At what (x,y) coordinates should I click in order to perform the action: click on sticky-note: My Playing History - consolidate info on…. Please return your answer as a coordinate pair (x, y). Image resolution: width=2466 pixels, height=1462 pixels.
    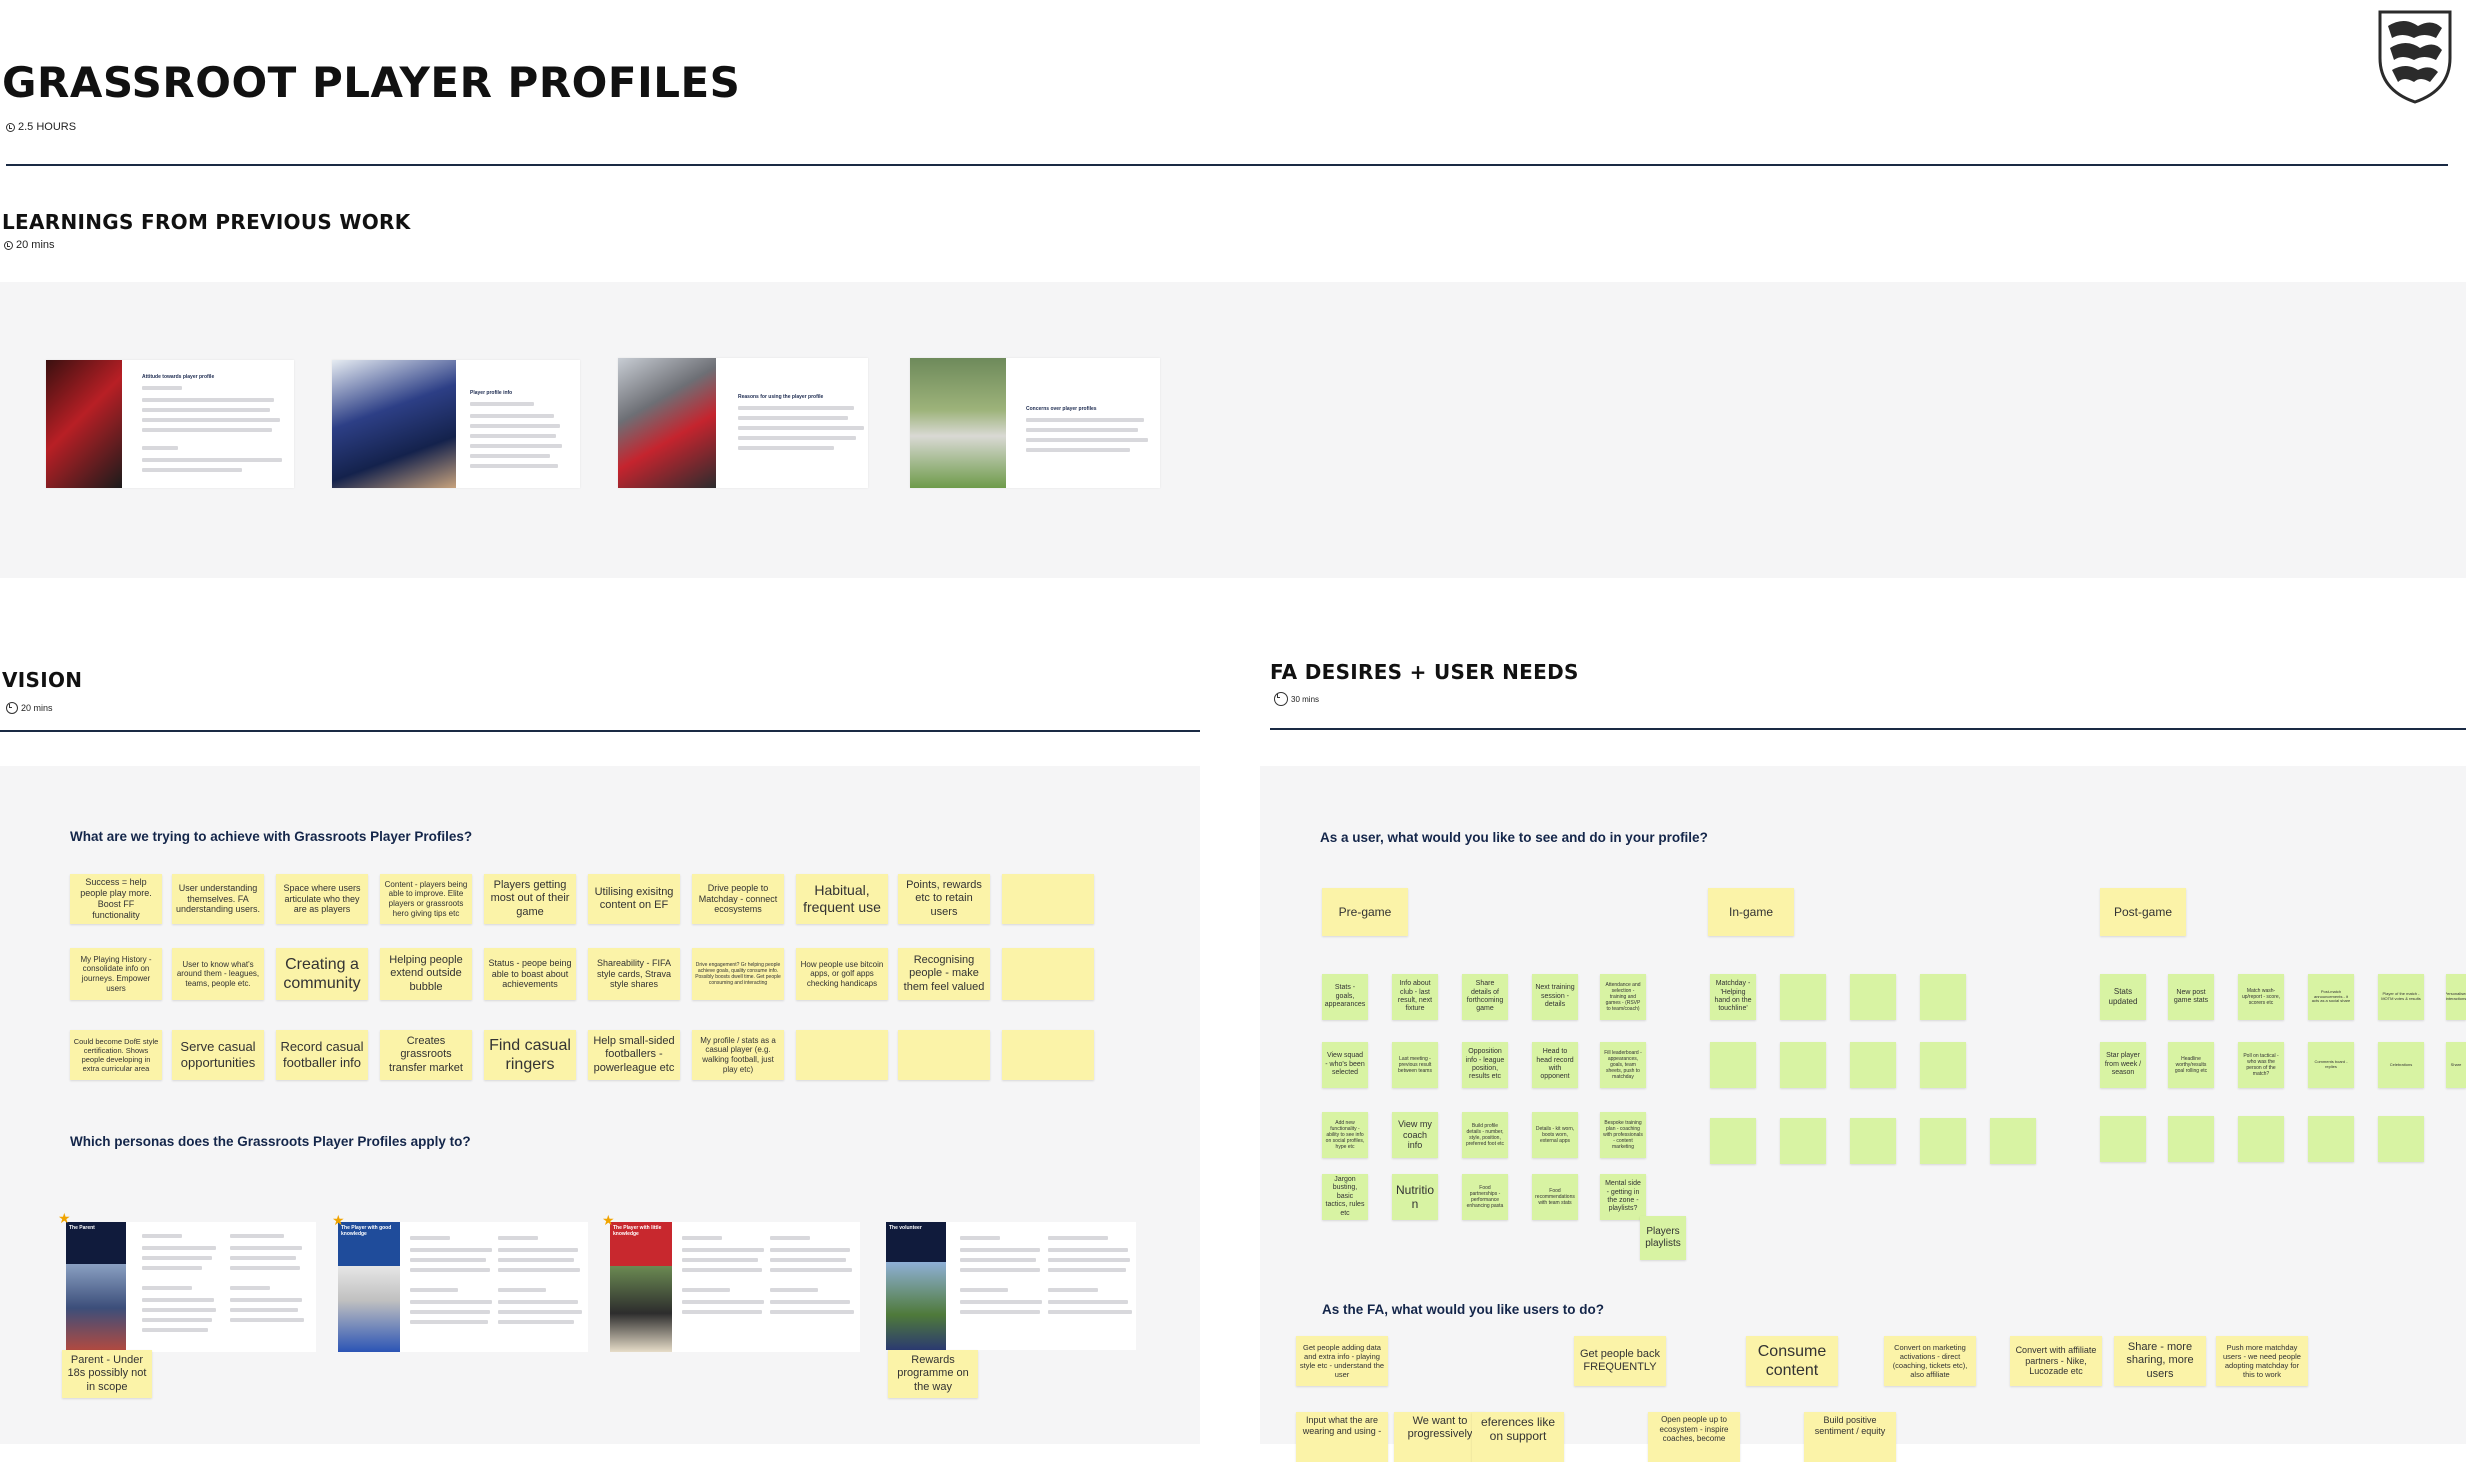
    Looking at the image, I should click on (116, 974).